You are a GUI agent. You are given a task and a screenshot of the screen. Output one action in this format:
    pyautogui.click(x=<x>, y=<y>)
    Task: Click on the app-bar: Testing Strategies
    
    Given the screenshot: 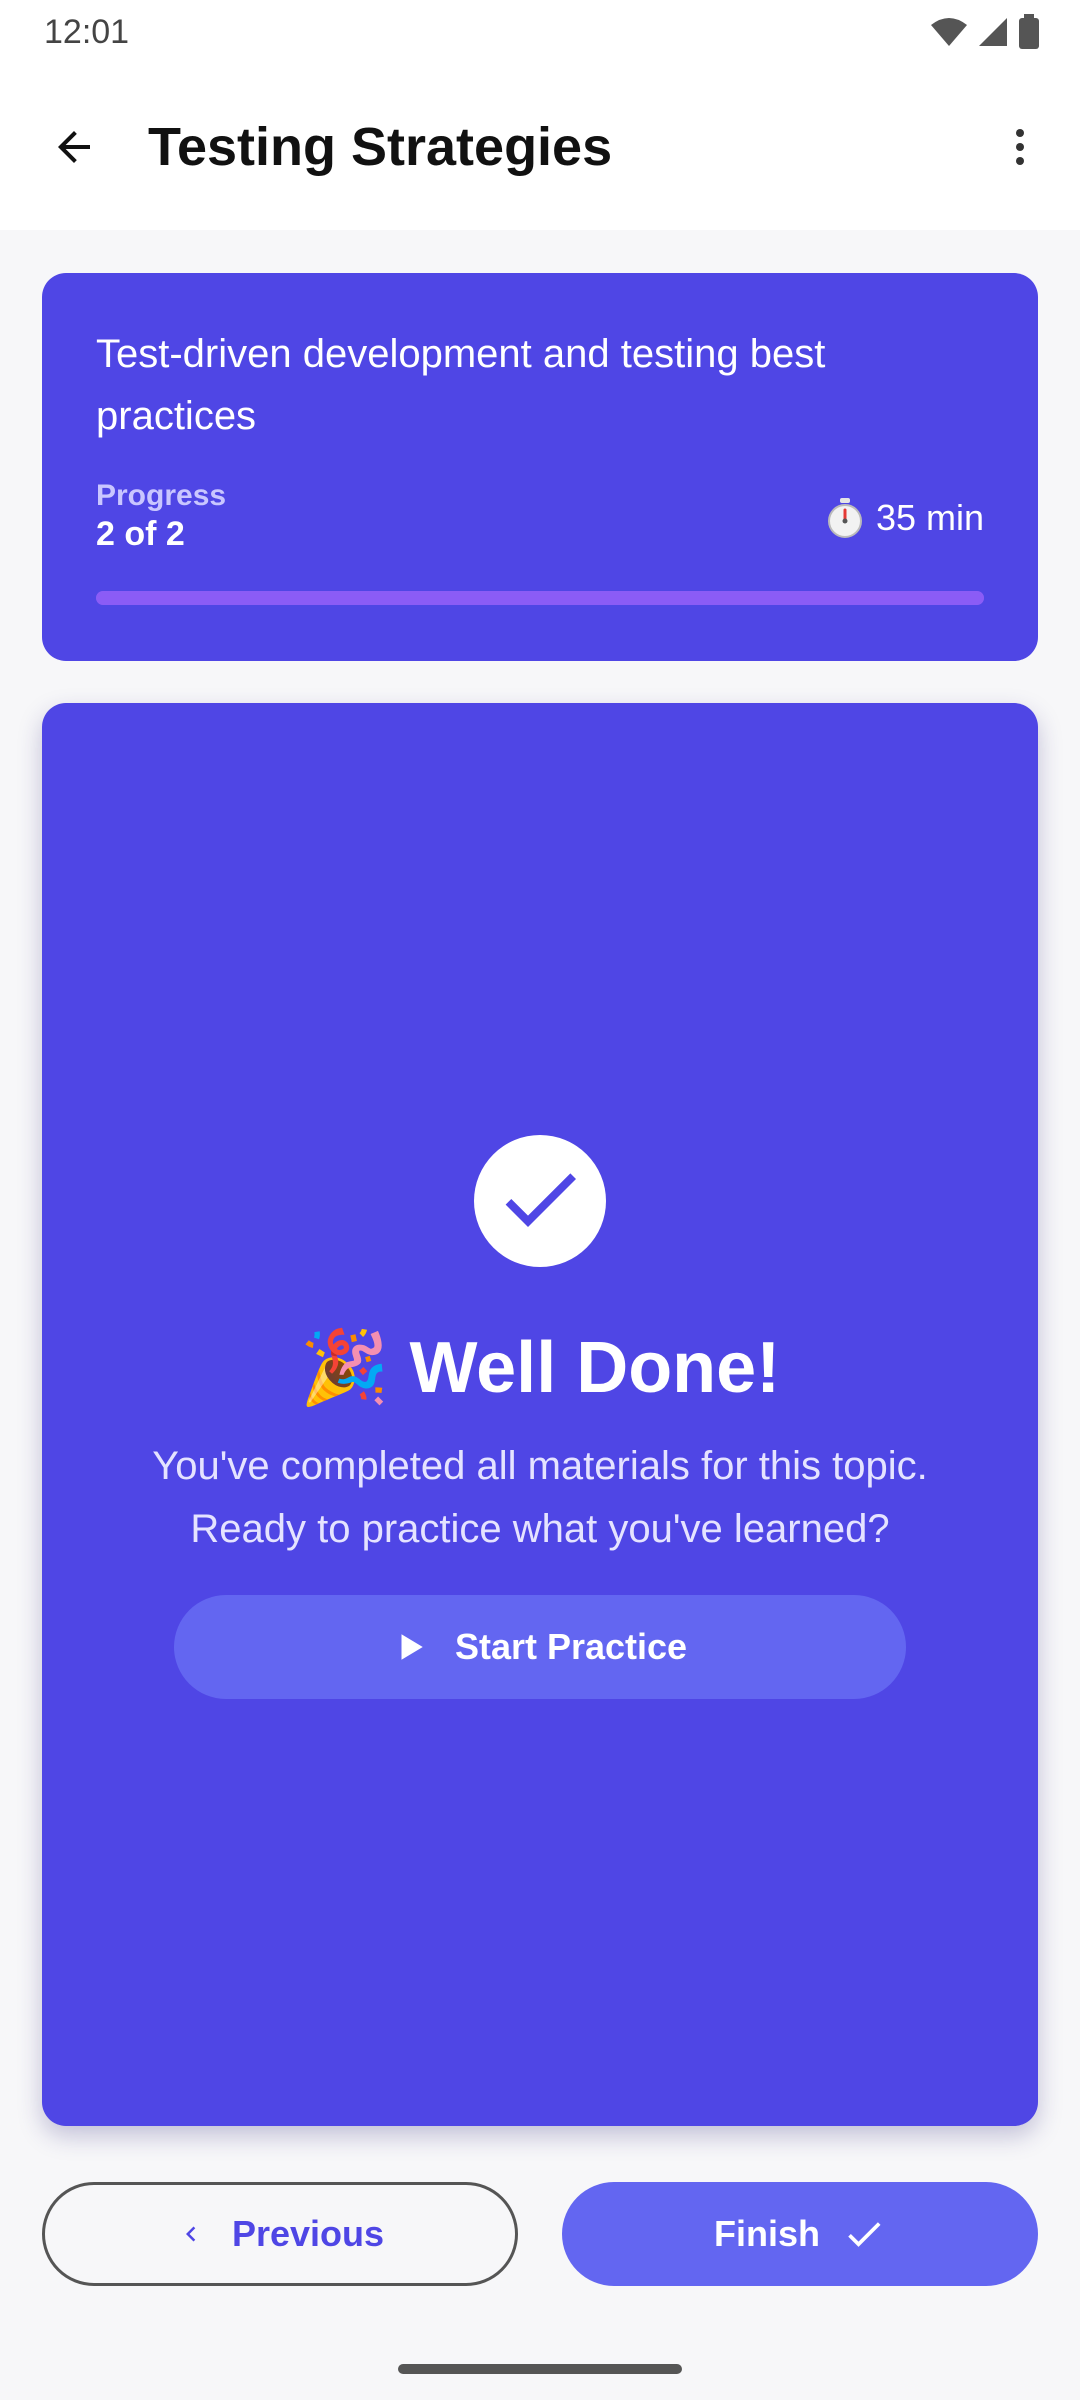 What is the action you would take?
    pyautogui.click(x=540, y=147)
    